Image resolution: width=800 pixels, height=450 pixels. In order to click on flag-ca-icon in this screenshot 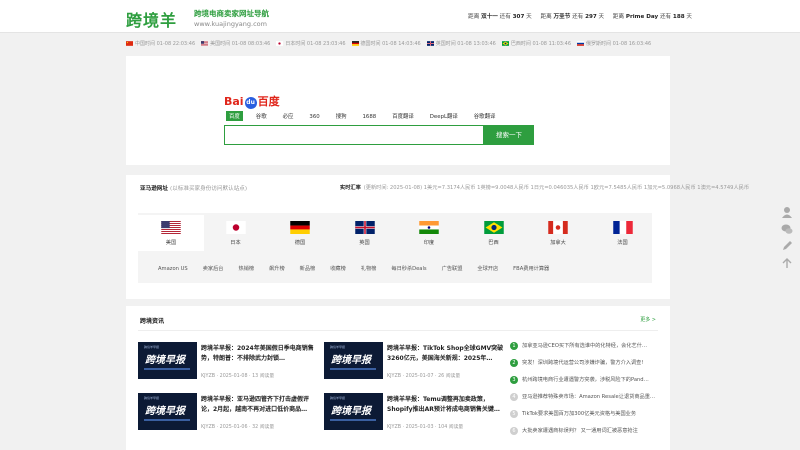, I will do `click(558, 227)`.